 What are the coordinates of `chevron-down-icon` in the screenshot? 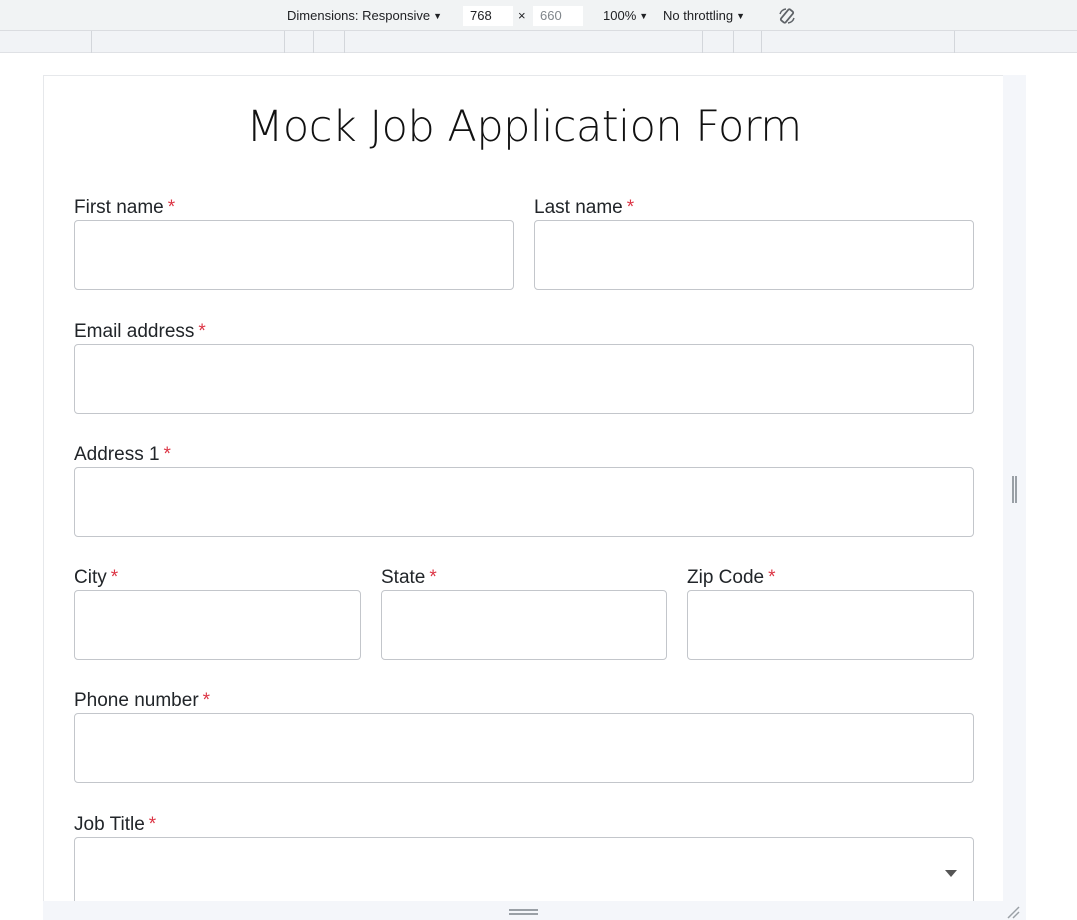 It's located at (951, 873).